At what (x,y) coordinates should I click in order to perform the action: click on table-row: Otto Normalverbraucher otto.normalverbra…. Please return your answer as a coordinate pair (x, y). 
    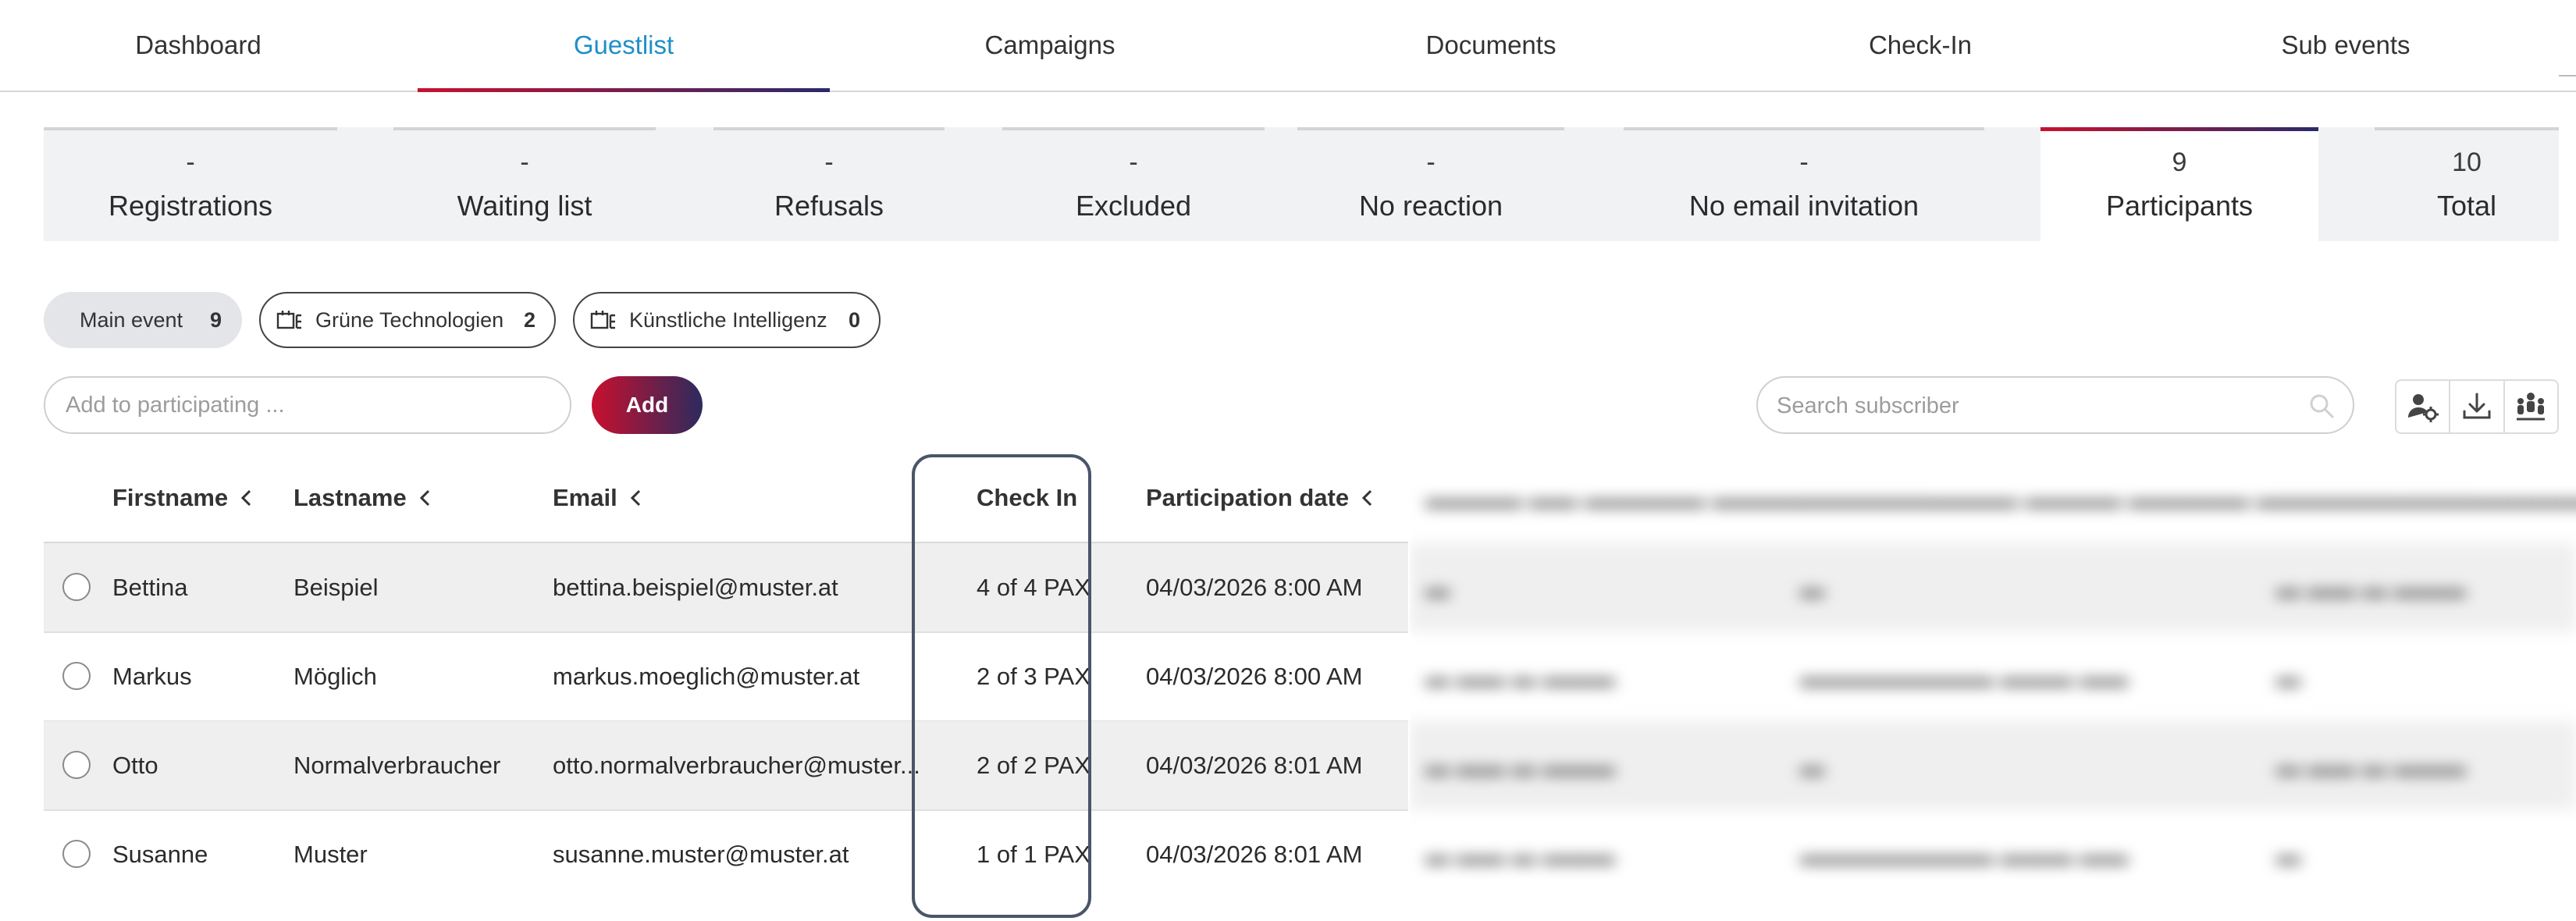
    Looking at the image, I should click on (726, 765).